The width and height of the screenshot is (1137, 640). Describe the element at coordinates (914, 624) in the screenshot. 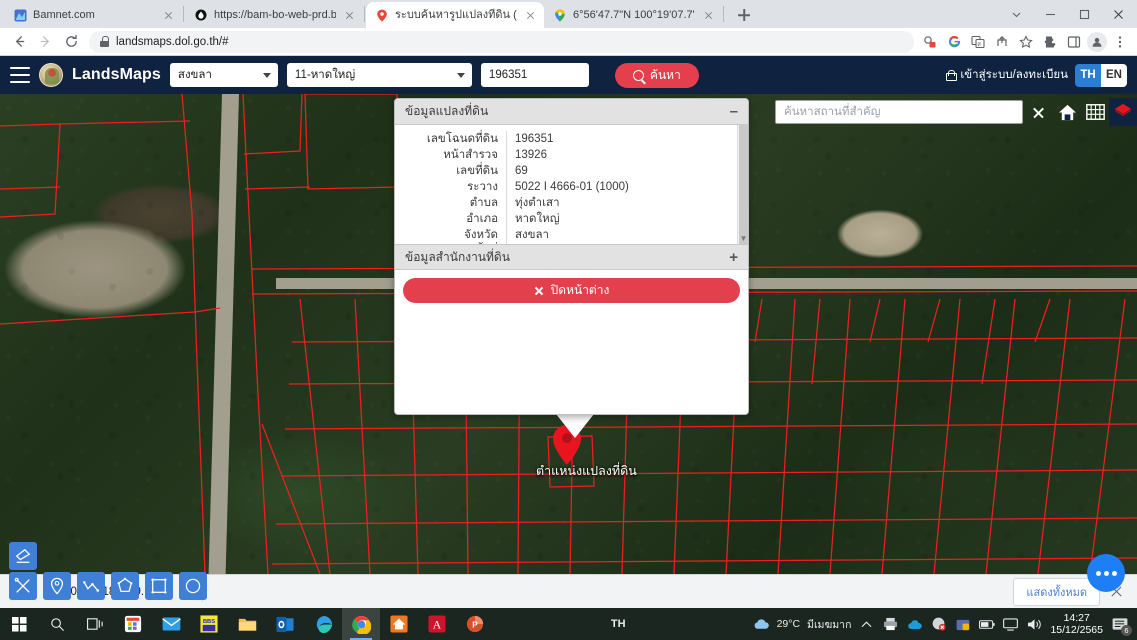

I see `onedrive-icon` at that location.